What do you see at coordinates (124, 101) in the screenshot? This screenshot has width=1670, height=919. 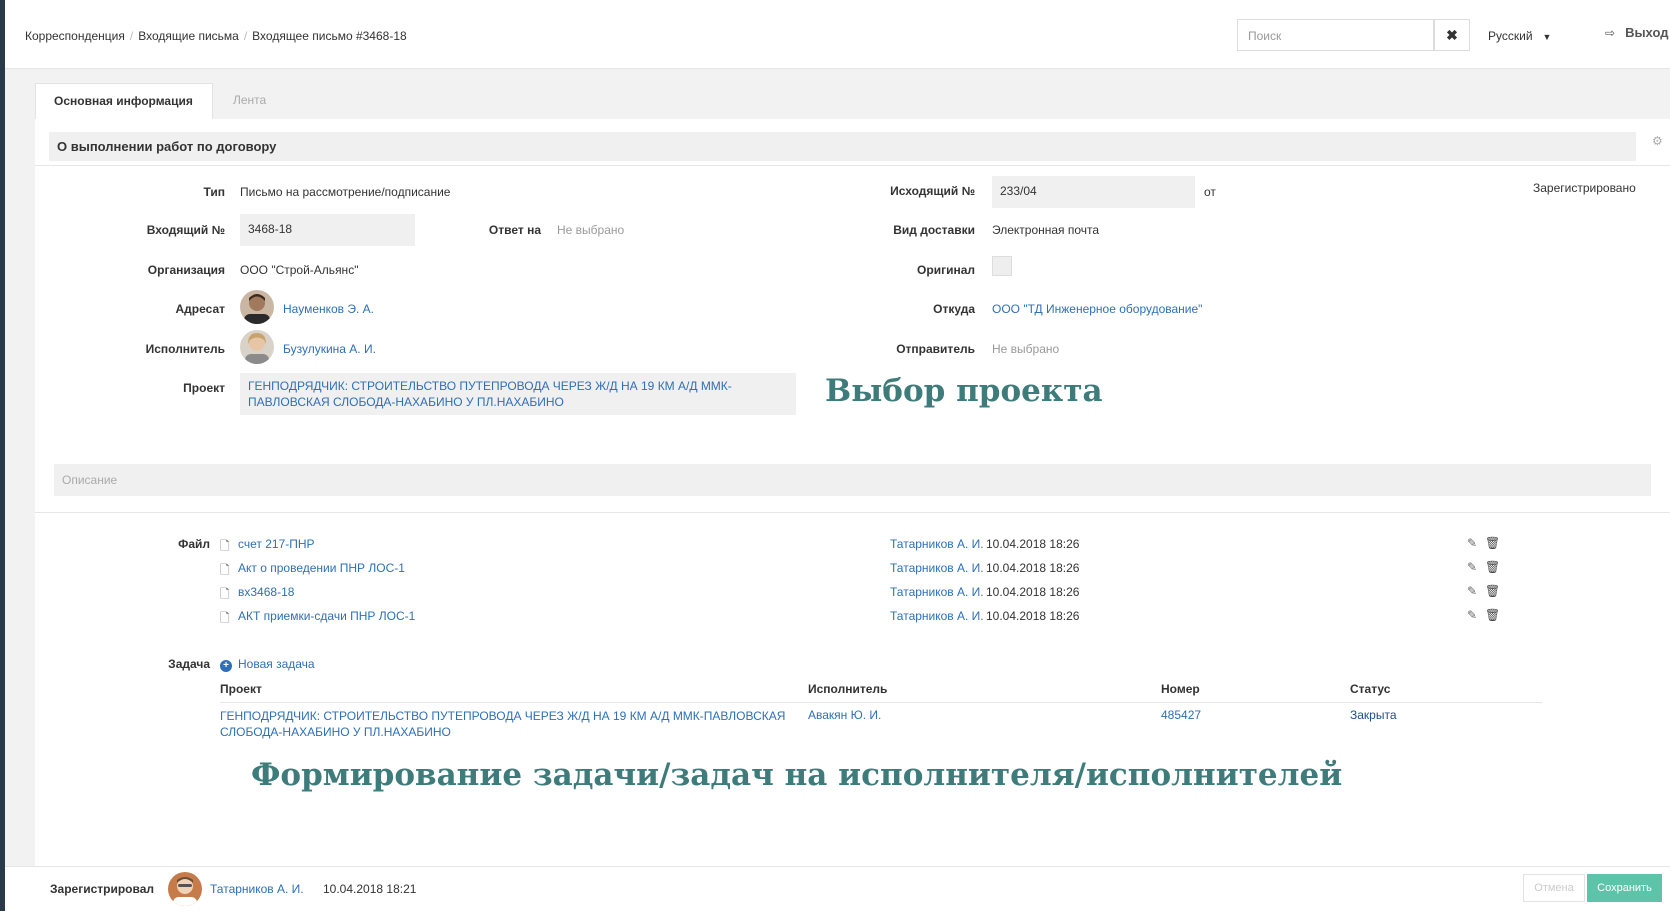 I see `tab-main-info: Основная информация` at bounding box center [124, 101].